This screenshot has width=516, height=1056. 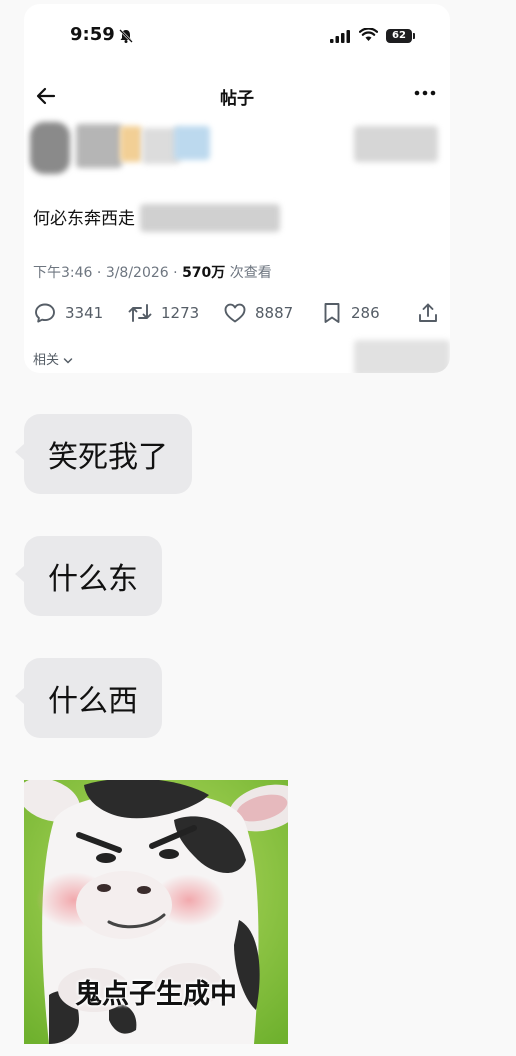 I want to click on cow-sticker-image: 鬼点子生成中, so click(x=156, y=912).